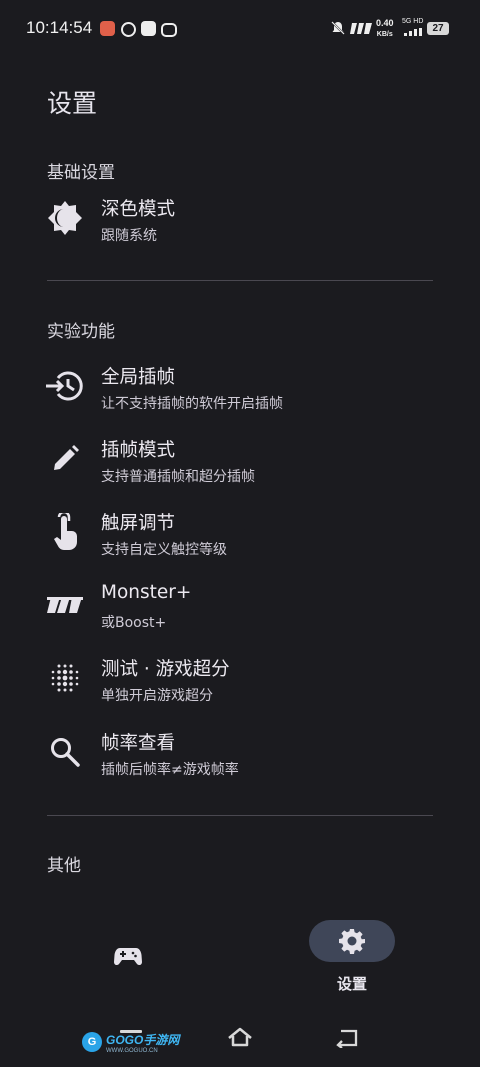 The height and width of the screenshot is (1067, 480). What do you see at coordinates (438, 28) in the screenshot?
I see `battery-indicator: 27` at bounding box center [438, 28].